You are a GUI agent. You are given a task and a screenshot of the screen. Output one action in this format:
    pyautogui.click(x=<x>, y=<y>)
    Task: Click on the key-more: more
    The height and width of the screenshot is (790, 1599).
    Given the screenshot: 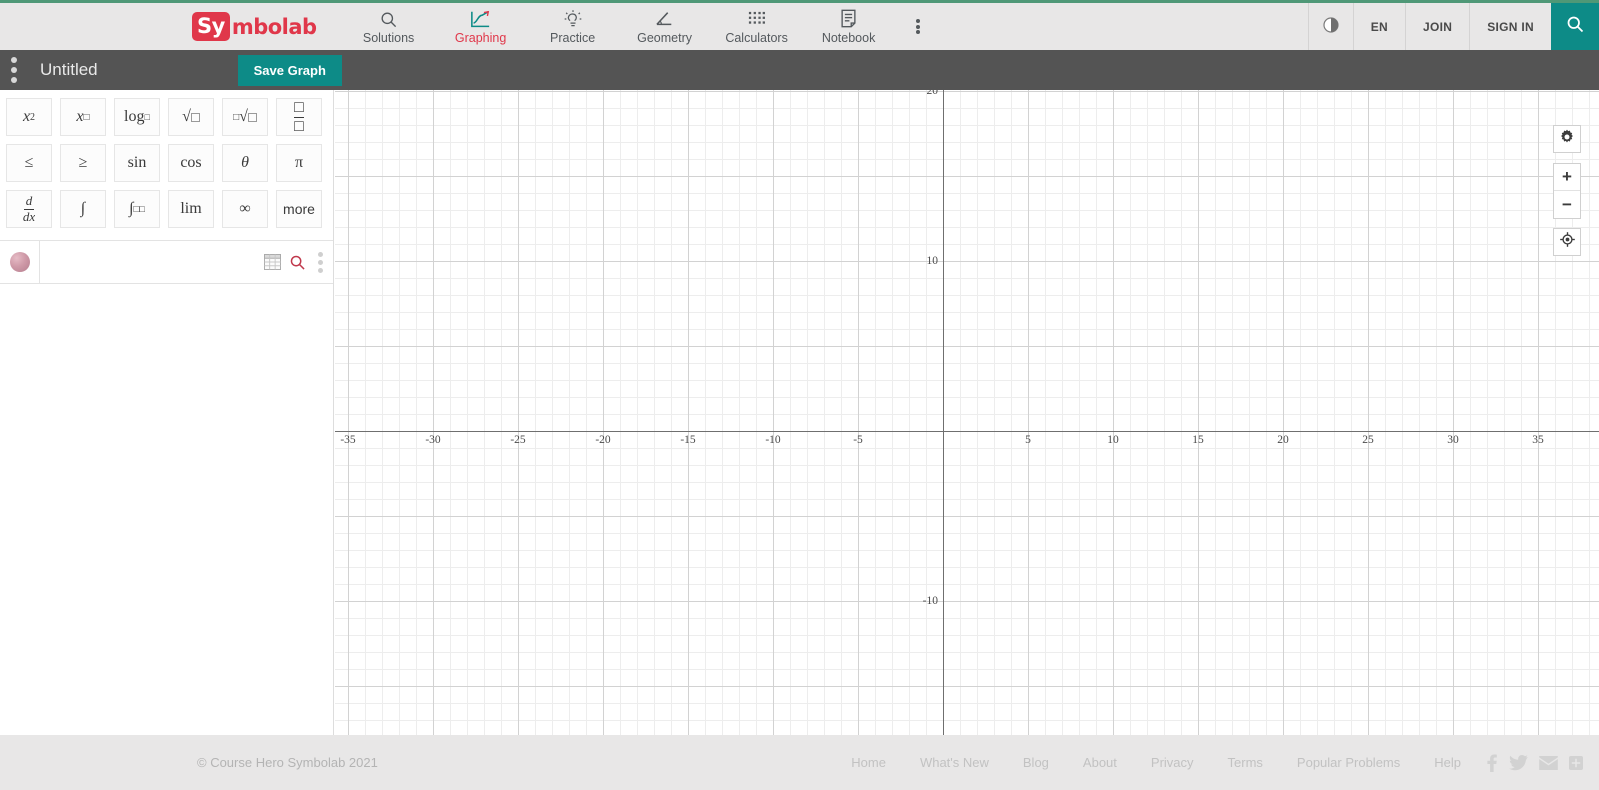 What is the action you would take?
    pyautogui.click(x=299, y=209)
    